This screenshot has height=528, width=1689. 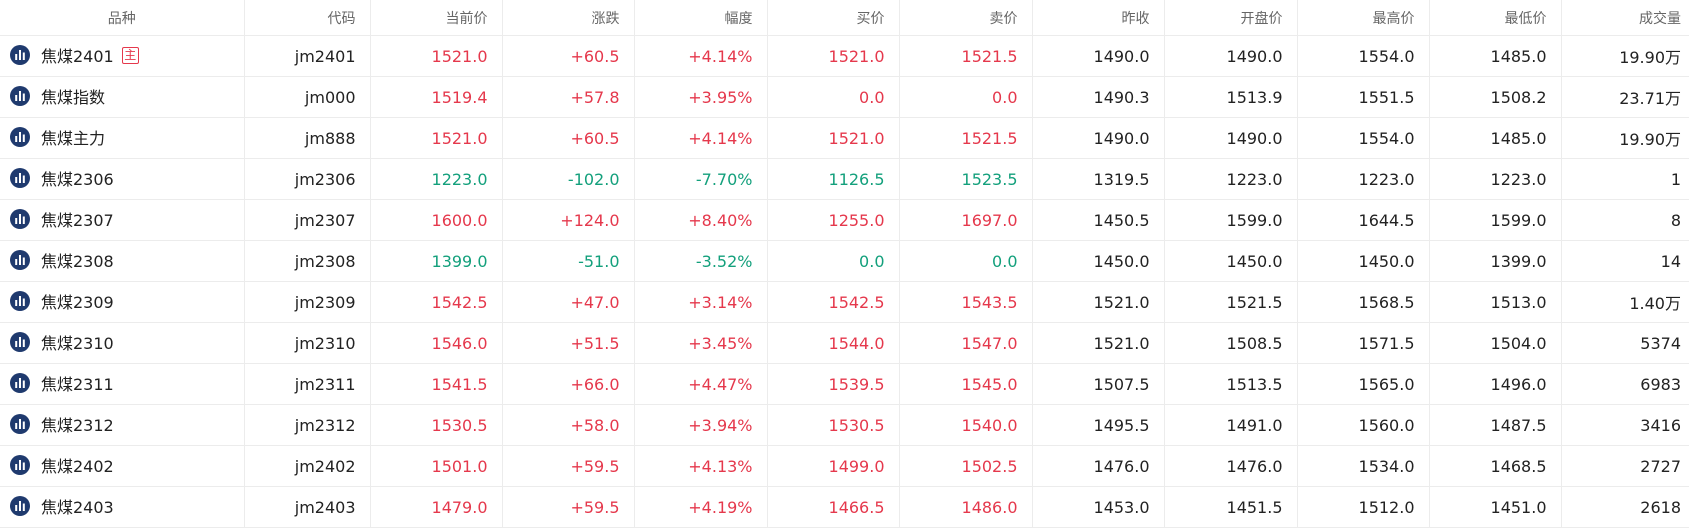 I want to click on cell-change: +47.0, so click(x=568, y=302).